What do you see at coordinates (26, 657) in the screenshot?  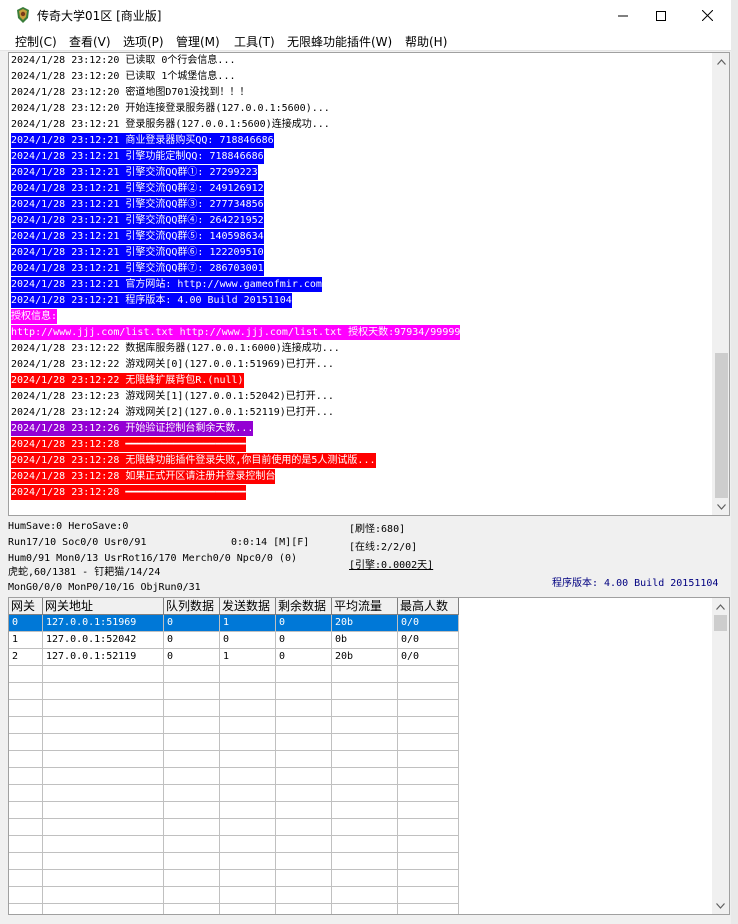 I see `table-cell: 2` at bounding box center [26, 657].